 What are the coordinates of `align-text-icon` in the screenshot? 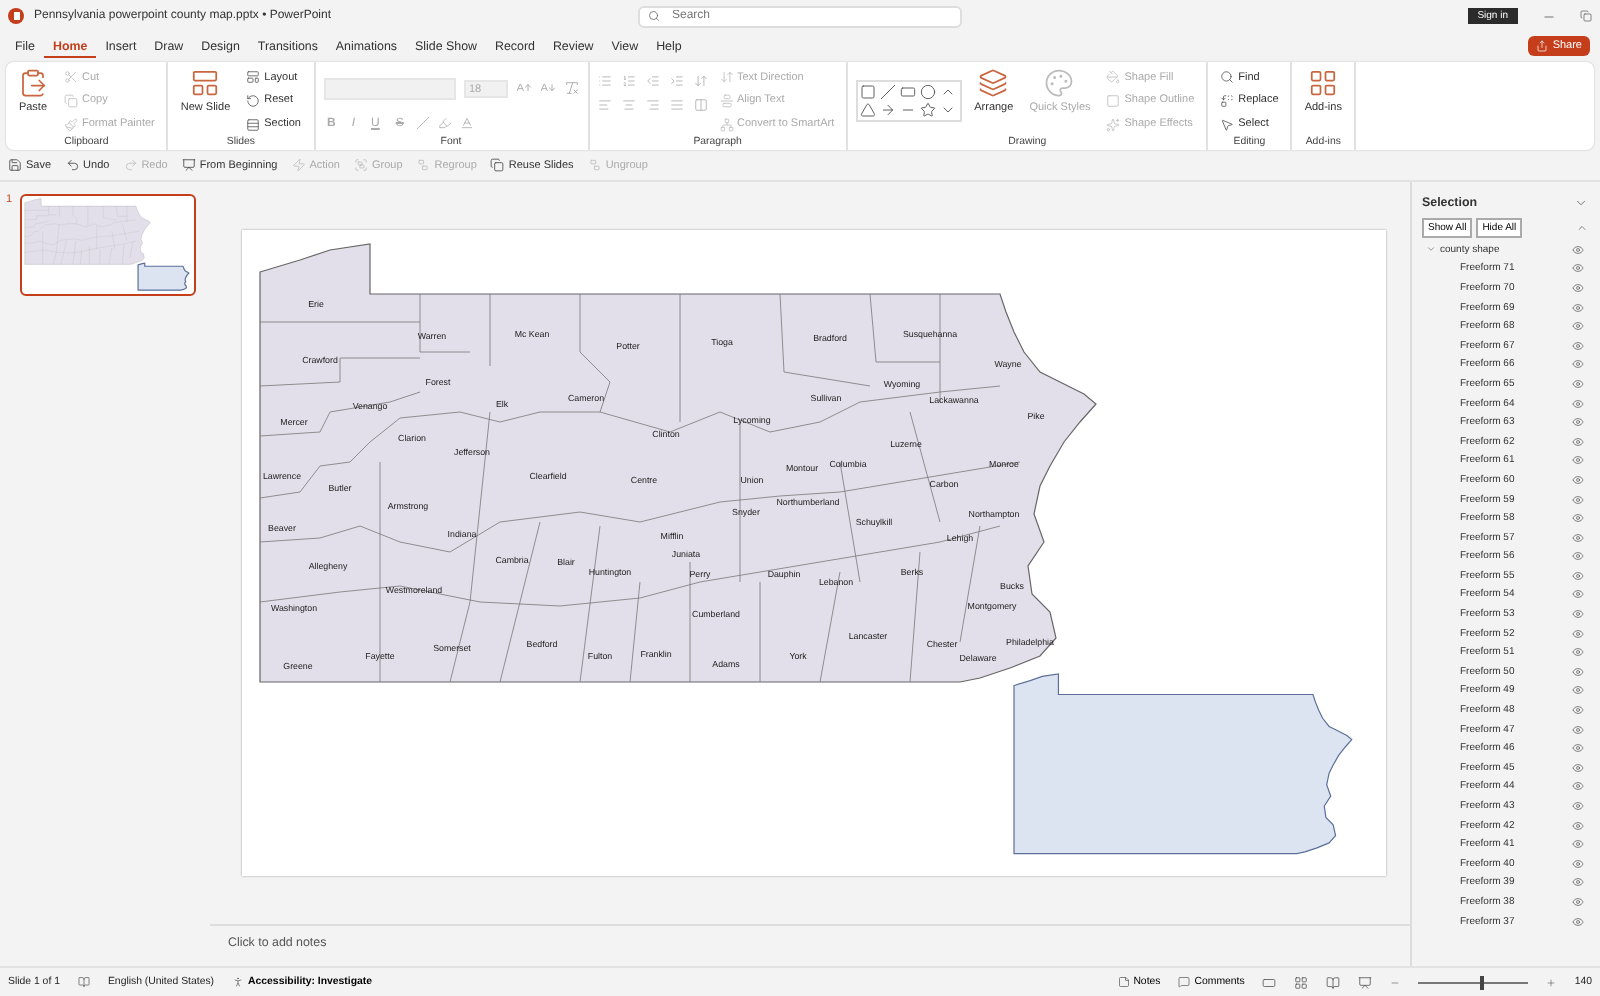 It's located at (726, 100).